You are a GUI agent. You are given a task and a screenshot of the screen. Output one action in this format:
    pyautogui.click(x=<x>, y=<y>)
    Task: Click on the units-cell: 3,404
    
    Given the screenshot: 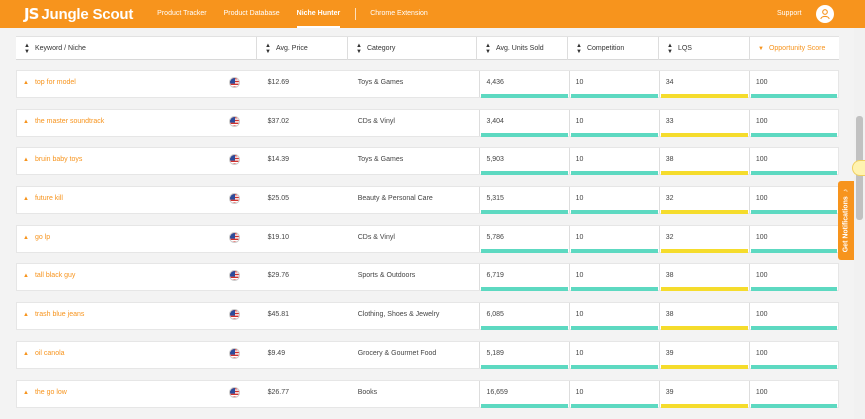 What is the action you would take?
    pyautogui.click(x=523, y=123)
    